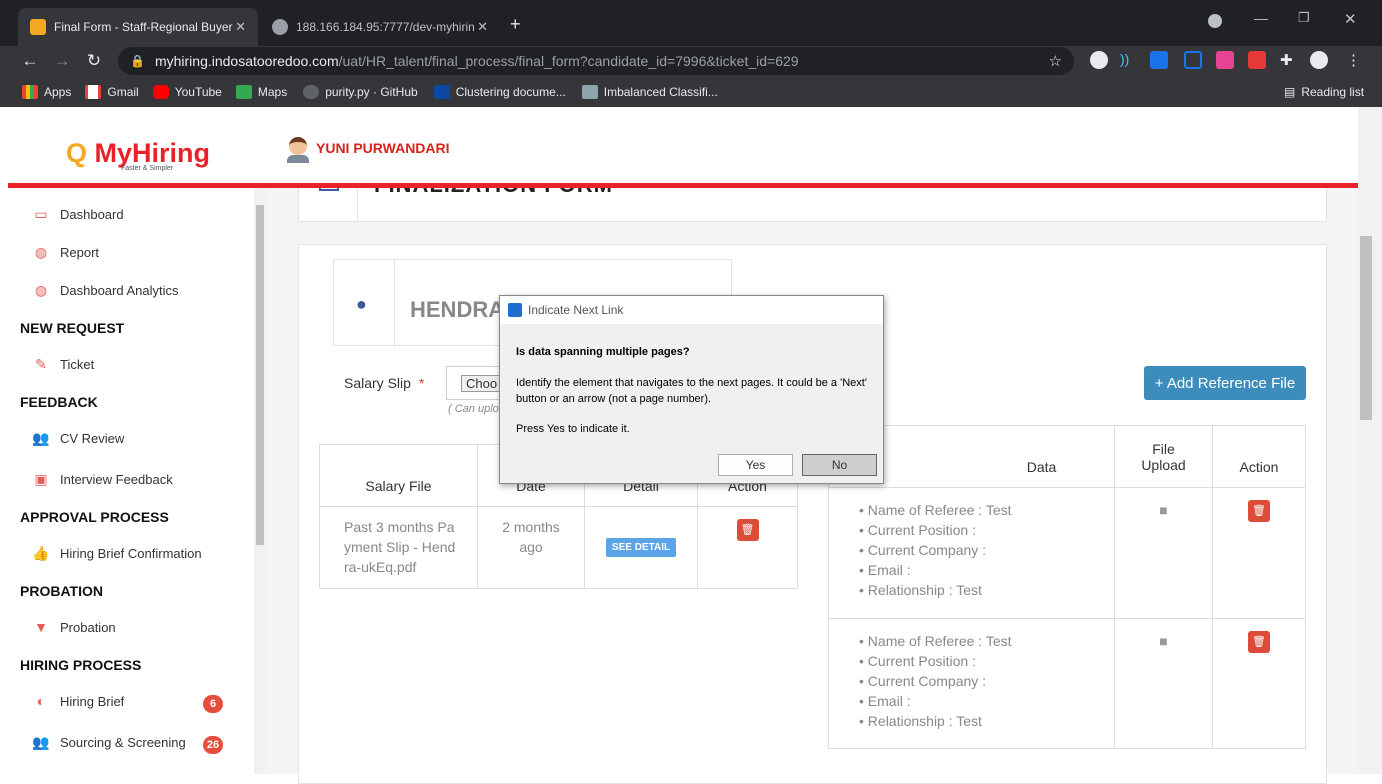  I want to click on tab-dev-myhiring: 188.166.184.95:7777/dev-myhirin ✕, so click(380, 27).